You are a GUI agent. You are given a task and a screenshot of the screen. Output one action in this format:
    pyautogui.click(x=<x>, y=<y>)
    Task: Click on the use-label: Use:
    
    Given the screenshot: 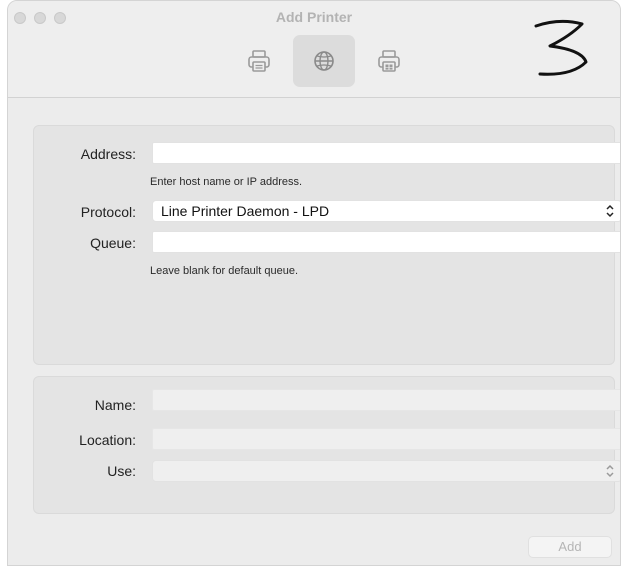 What is the action you would take?
    pyautogui.click(x=121, y=471)
    